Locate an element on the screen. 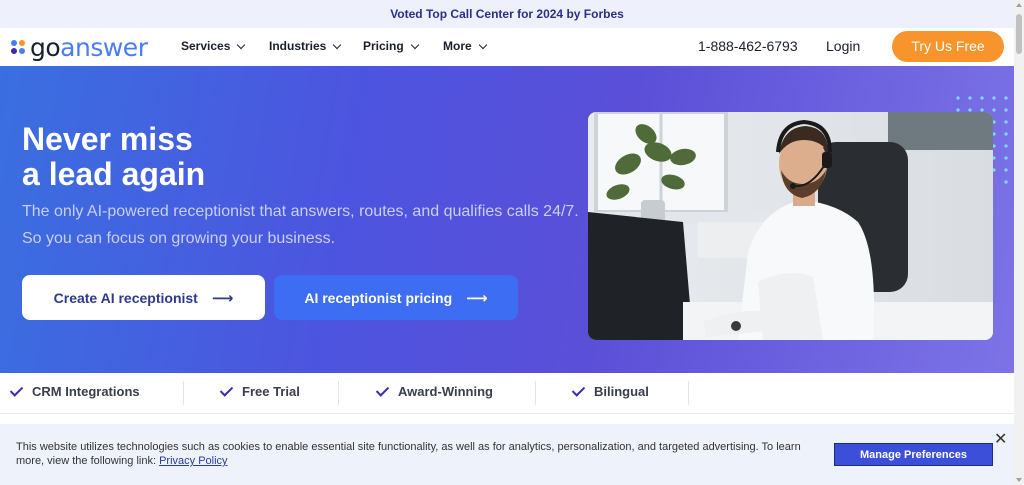 The image size is (1024, 485). try-free-button: Try Us Free is located at coordinates (948, 46).